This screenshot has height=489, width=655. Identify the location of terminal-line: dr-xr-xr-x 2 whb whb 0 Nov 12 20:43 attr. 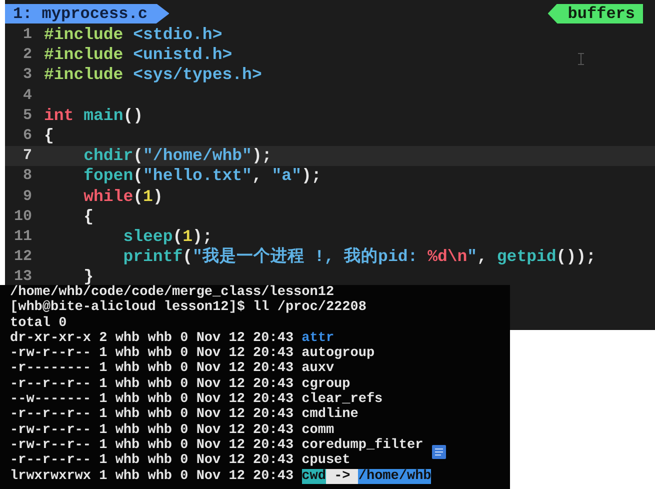
(172, 338).